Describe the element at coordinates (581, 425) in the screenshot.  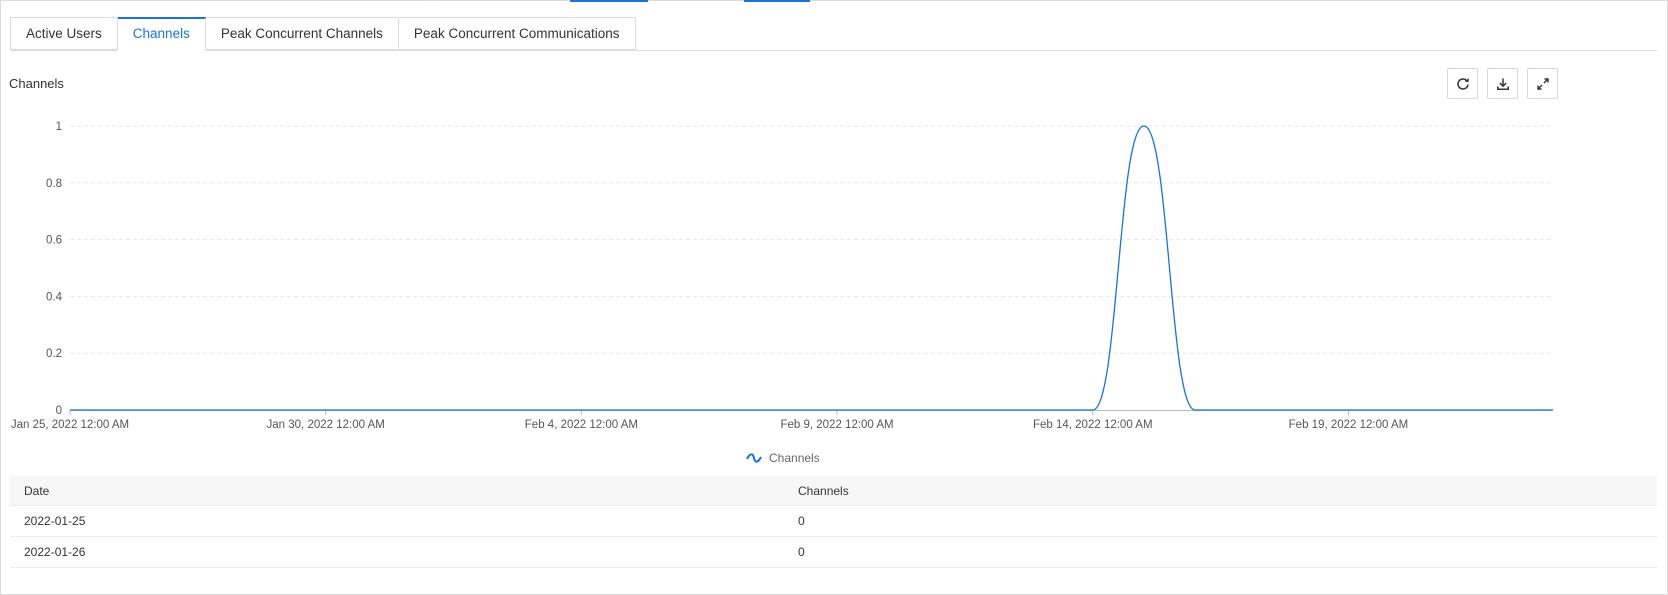
I see `x-tick-label: Feb 4, 2022 12:00 AM` at that location.